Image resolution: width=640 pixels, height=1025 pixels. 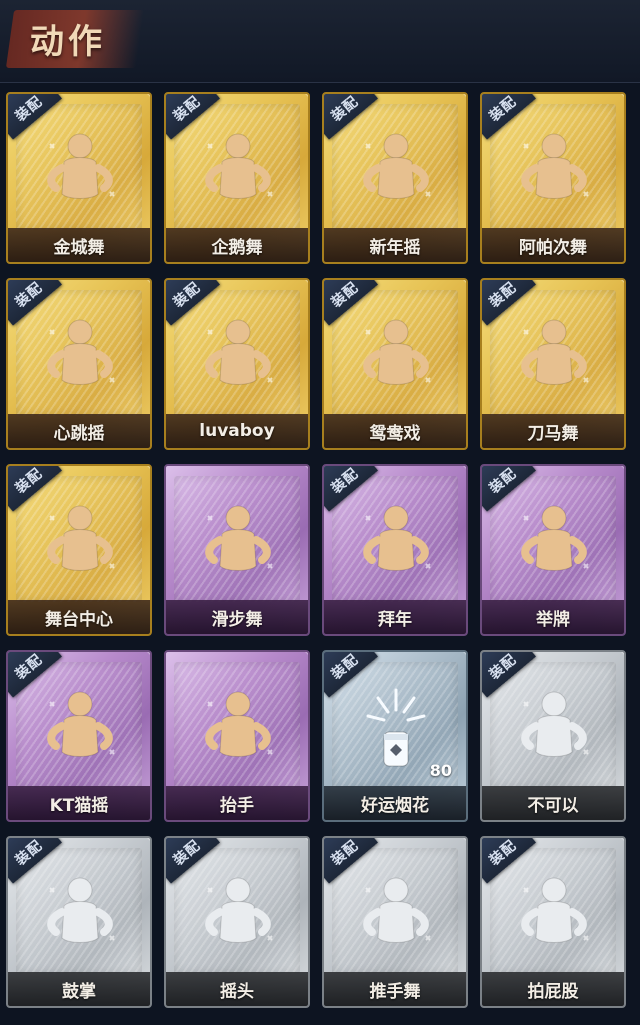 I want to click on emote-card: 装配 KT猫摇, so click(x=79, y=736).